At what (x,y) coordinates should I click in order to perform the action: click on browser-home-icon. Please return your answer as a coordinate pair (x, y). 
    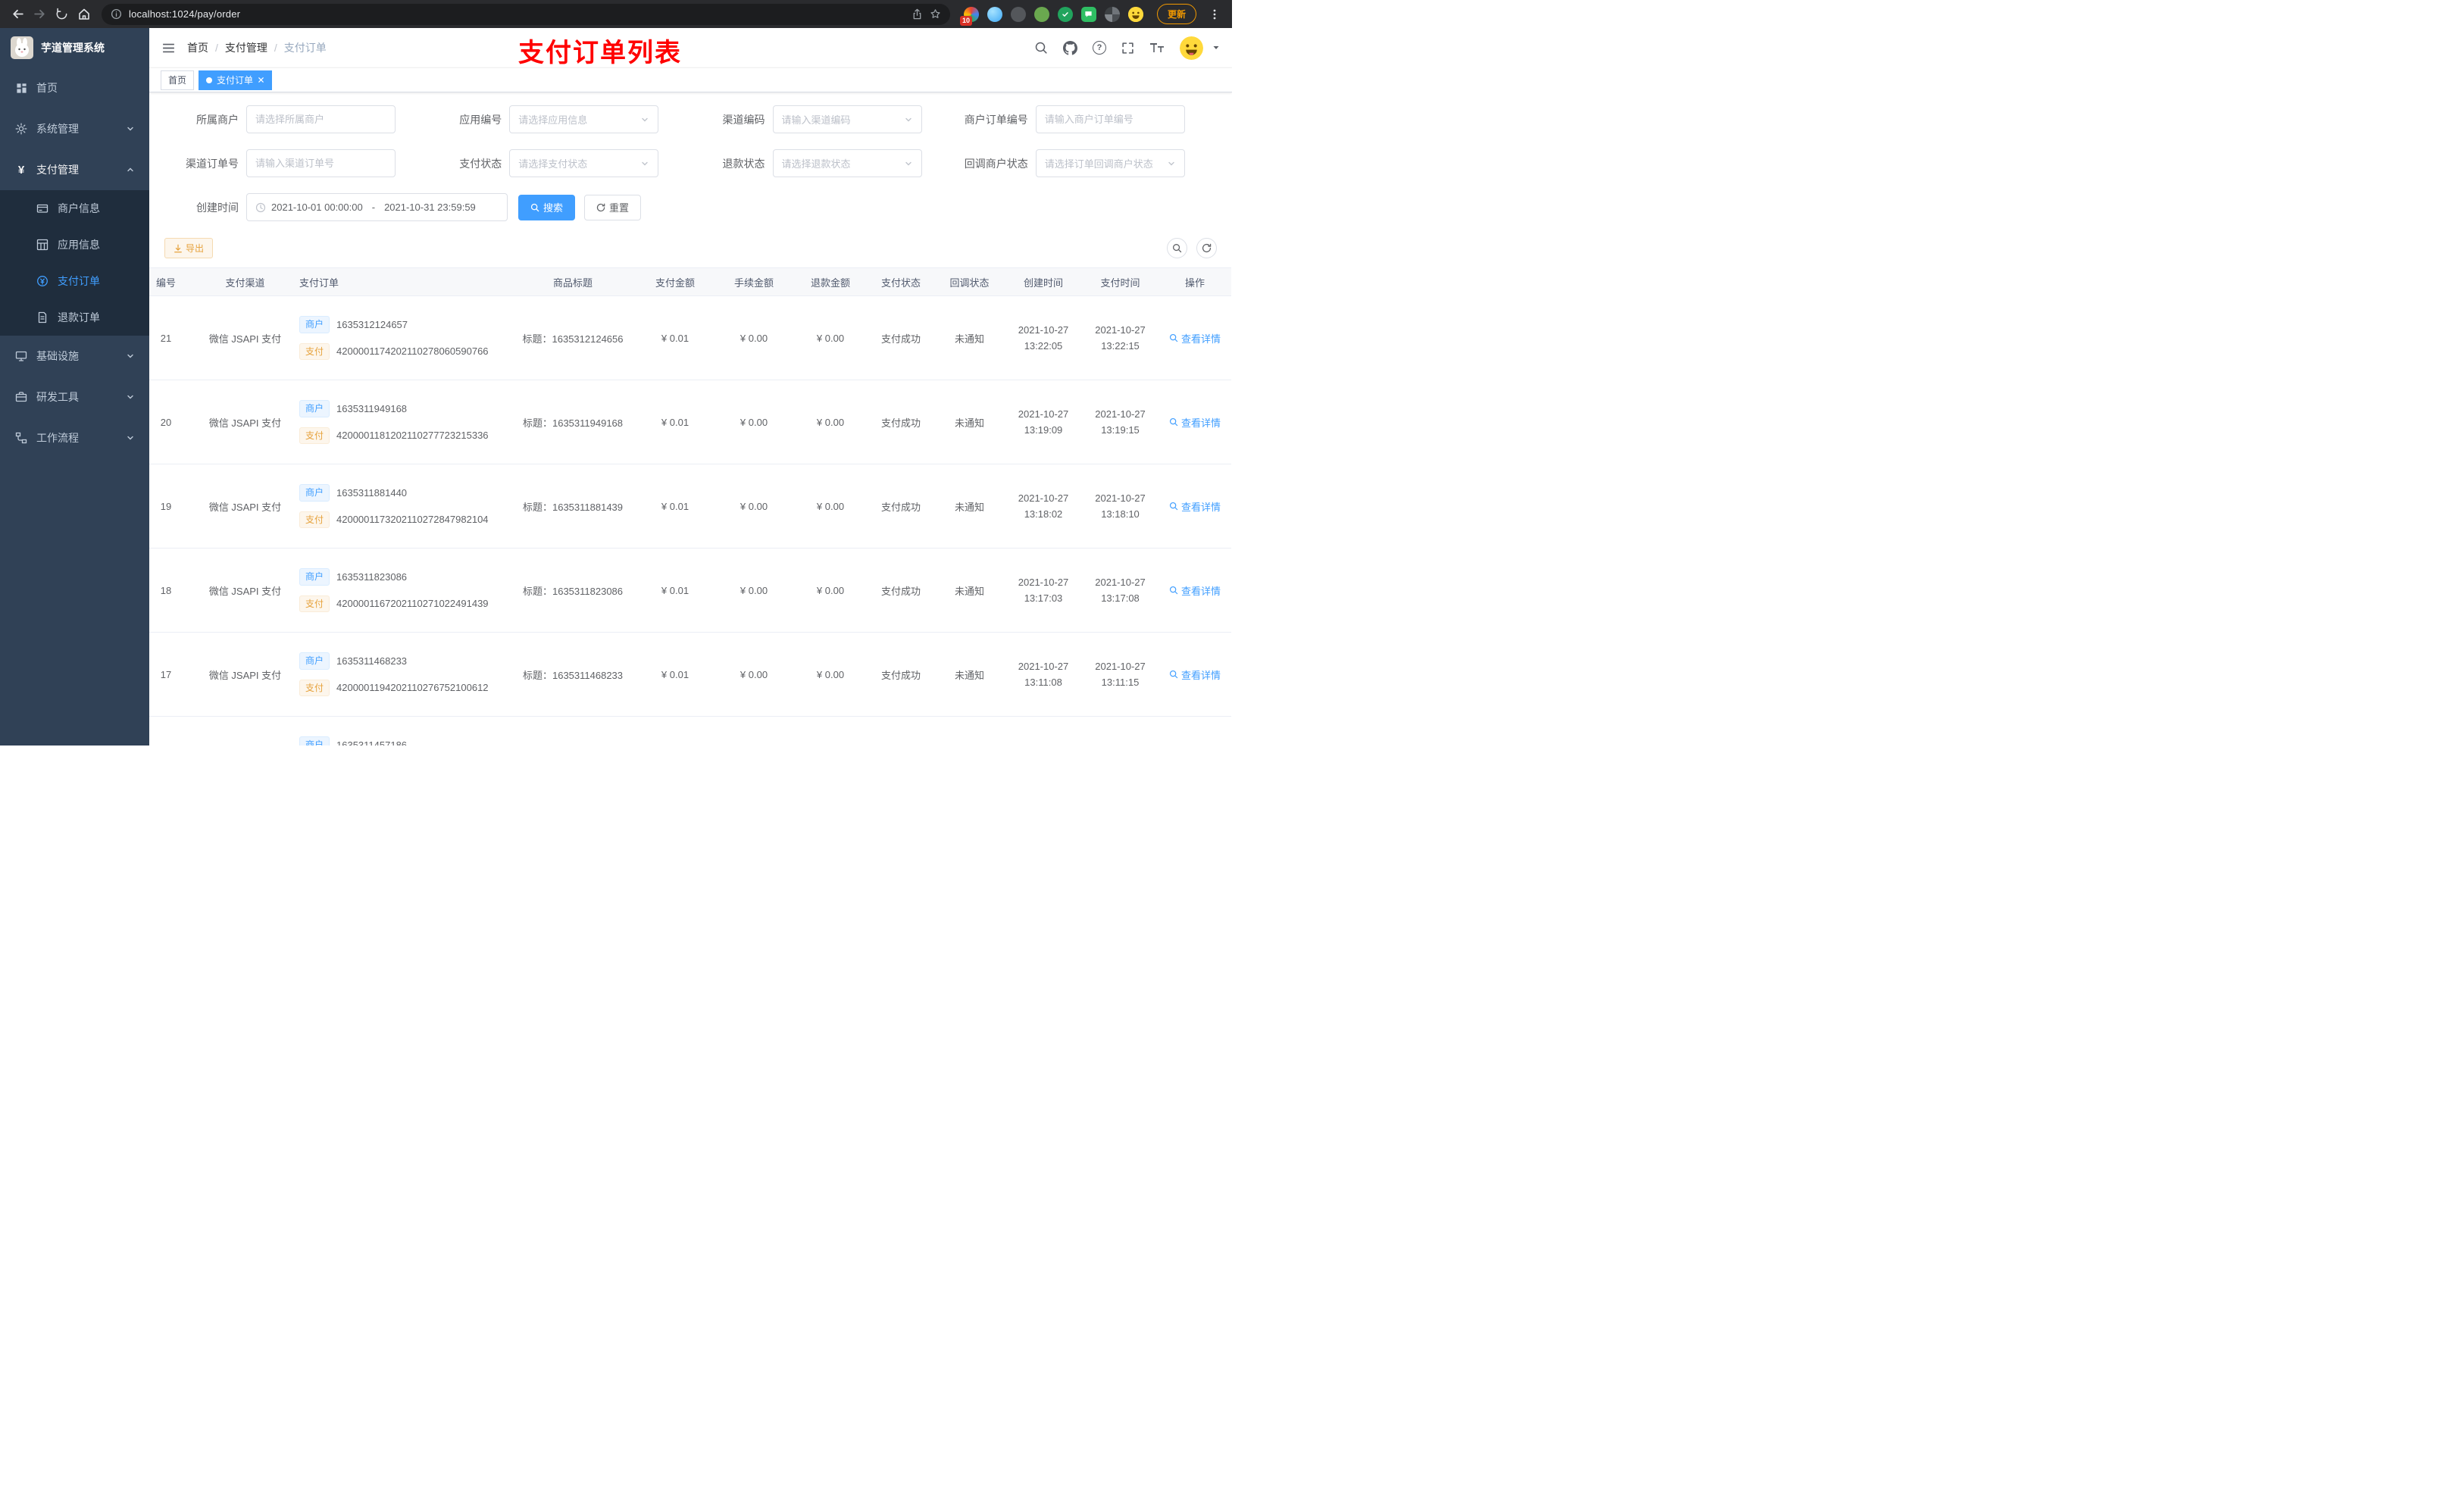
    Looking at the image, I should click on (83, 14).